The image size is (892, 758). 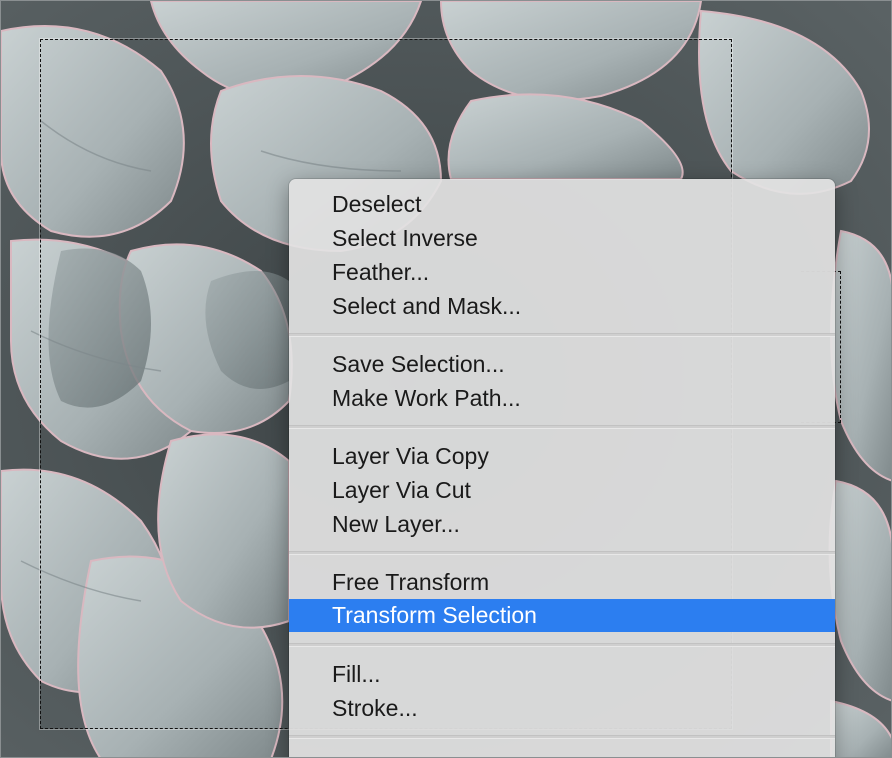 What do you see at coordinates (562, 582) in the screenshot?
I see `menu-item-free-transform: Free Transform` at bounding box center [562, 582].